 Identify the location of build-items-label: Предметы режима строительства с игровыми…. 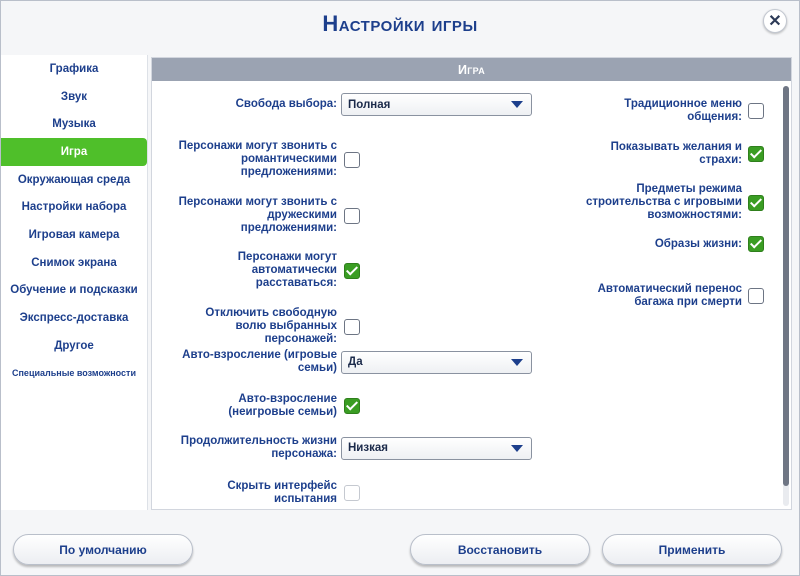
(663, 202).